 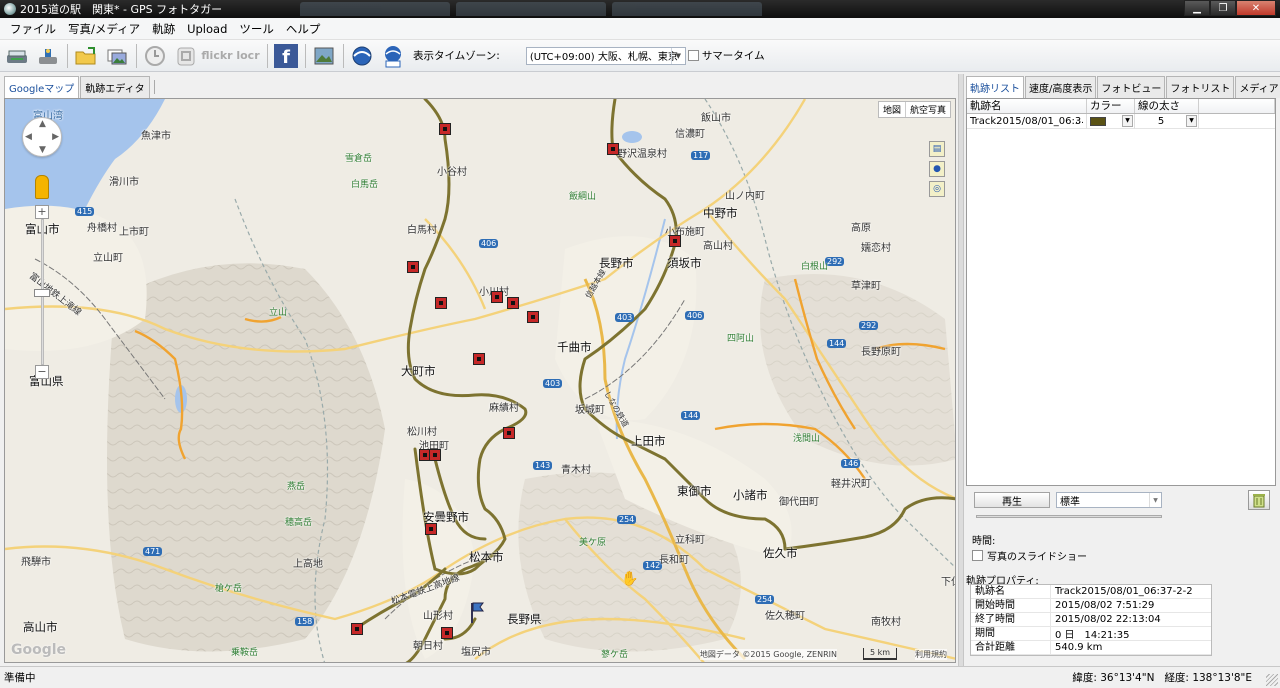 What do you see at coordinates (42, 187) in the screenshot?
I see `street-view-pegman-icon` at bounding box center [42, 187].